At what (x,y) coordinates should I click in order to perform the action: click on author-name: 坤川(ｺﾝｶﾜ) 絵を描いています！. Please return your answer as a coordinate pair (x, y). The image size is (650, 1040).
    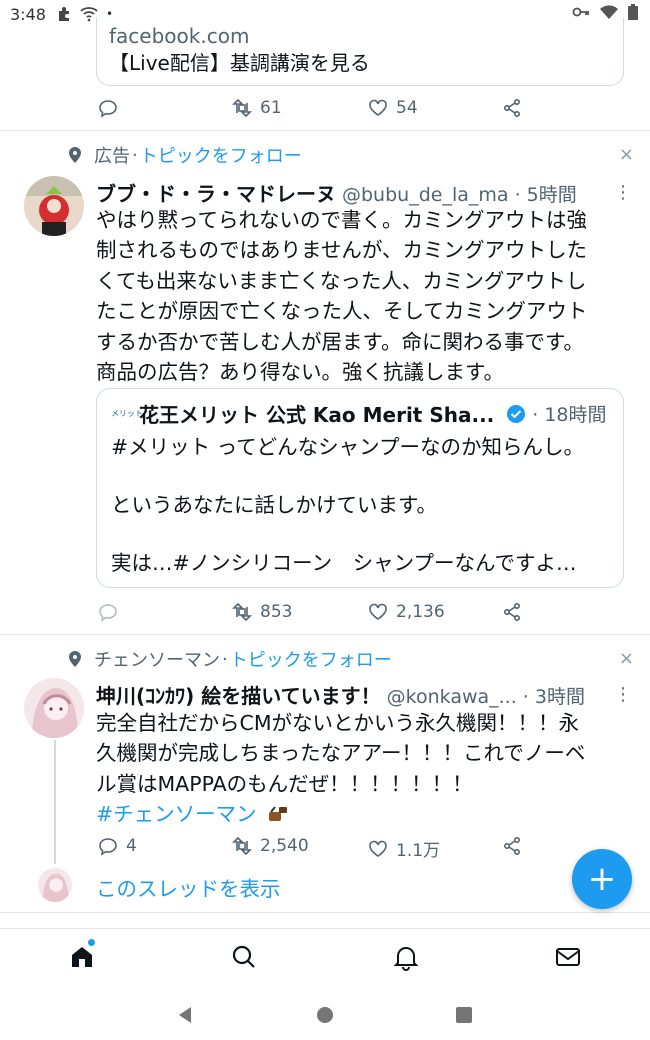
    Looking at the image, I should click on (238, 694).